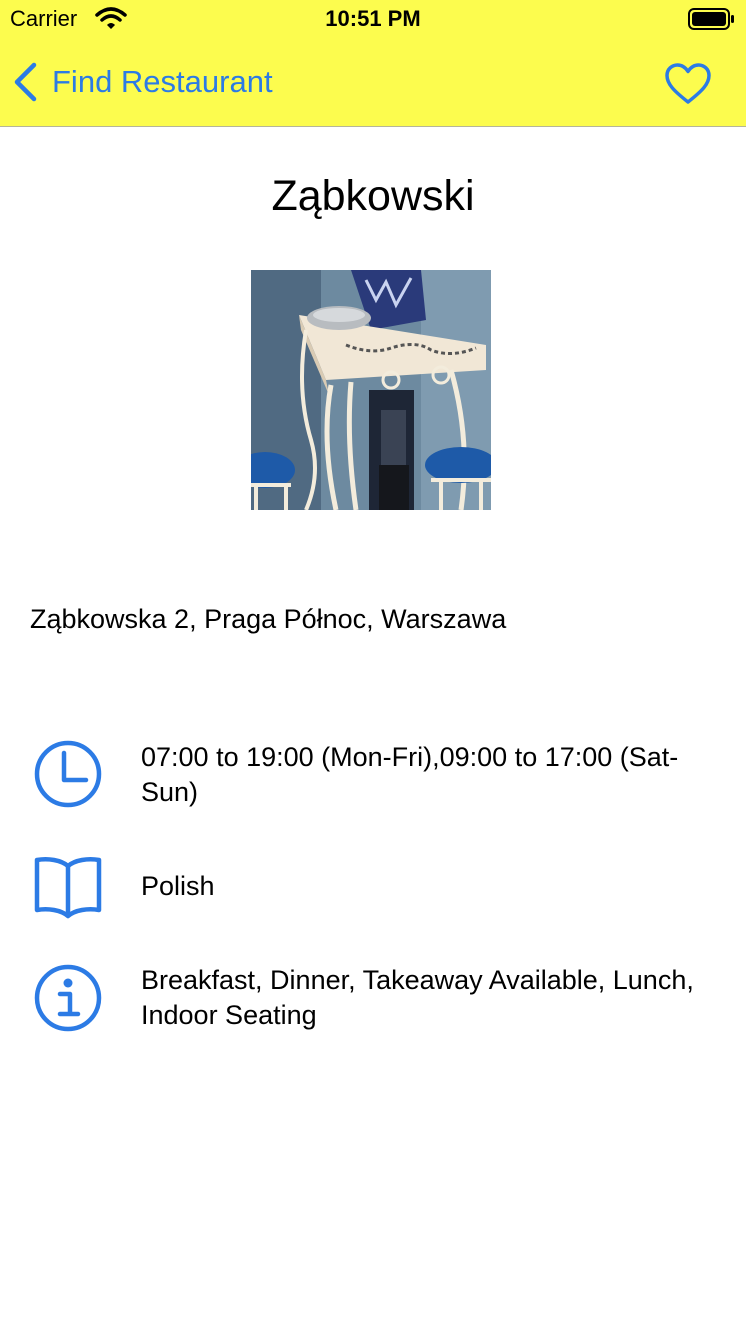 This screenshot has width=746, height=1330. I want to click on clock-time: 10:51 PM, so click(373, 18).